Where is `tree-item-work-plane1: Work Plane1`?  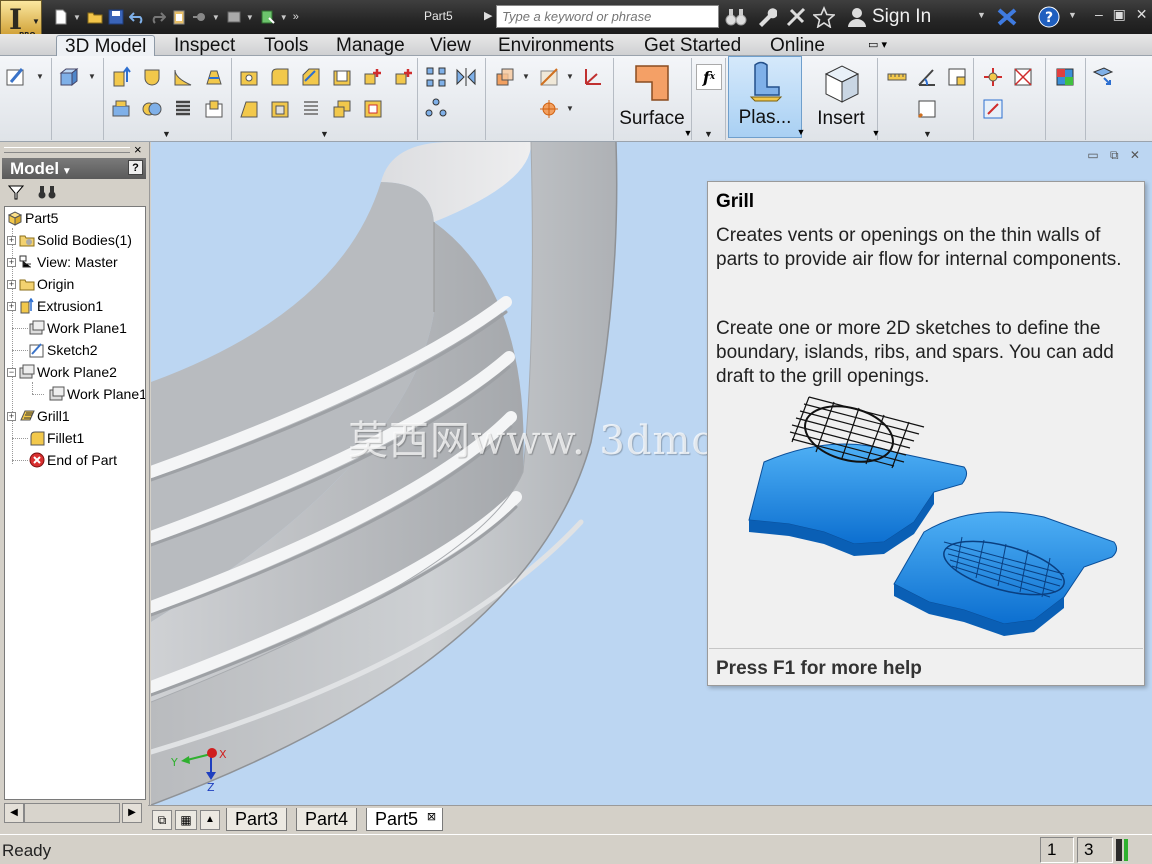 tree-item-work-plane1: Work Plane1 is located at coordinates (78, 328).